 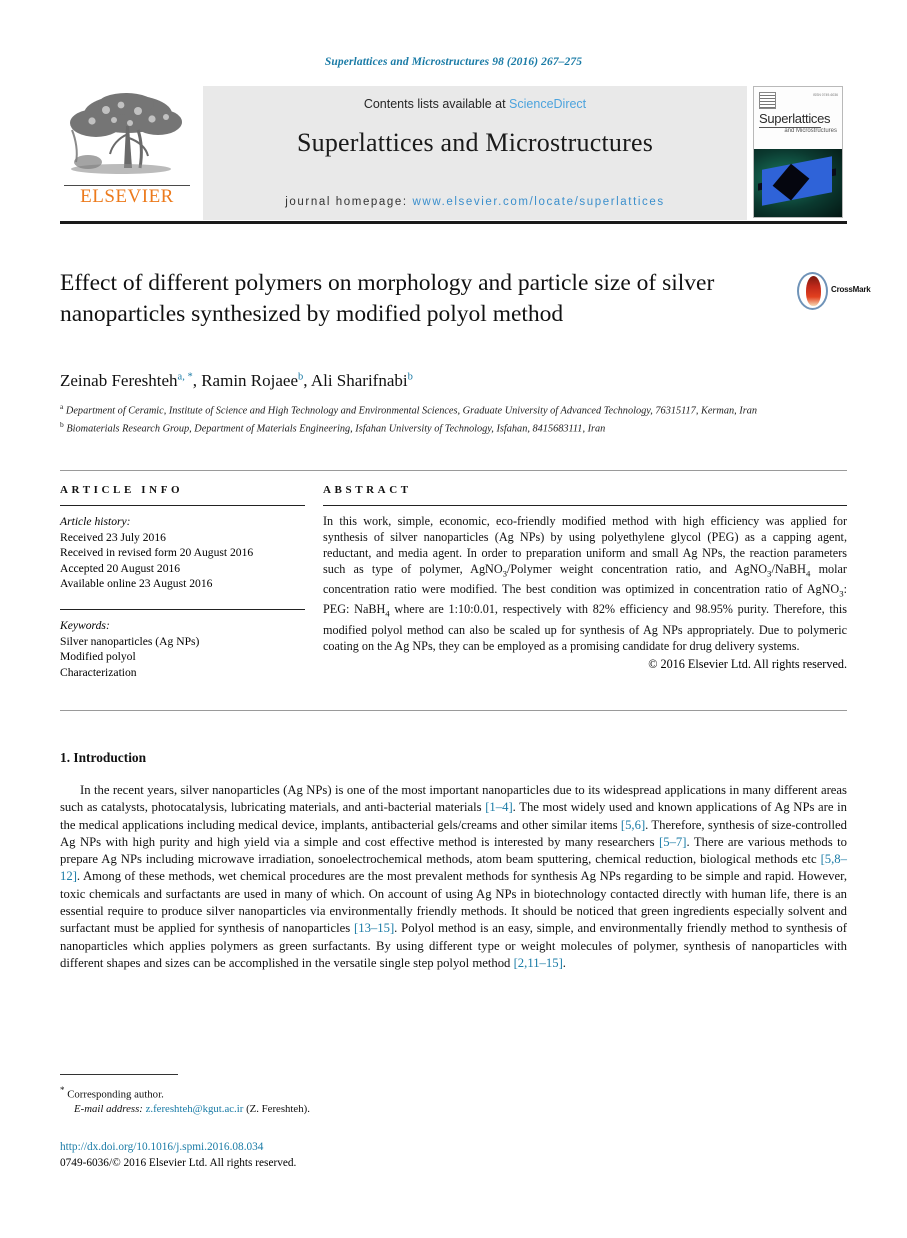 What do you see at coordinates (95, 521) in the screenshot?
I see `article-history-title: Article history:` at bounding box center [95, 521].